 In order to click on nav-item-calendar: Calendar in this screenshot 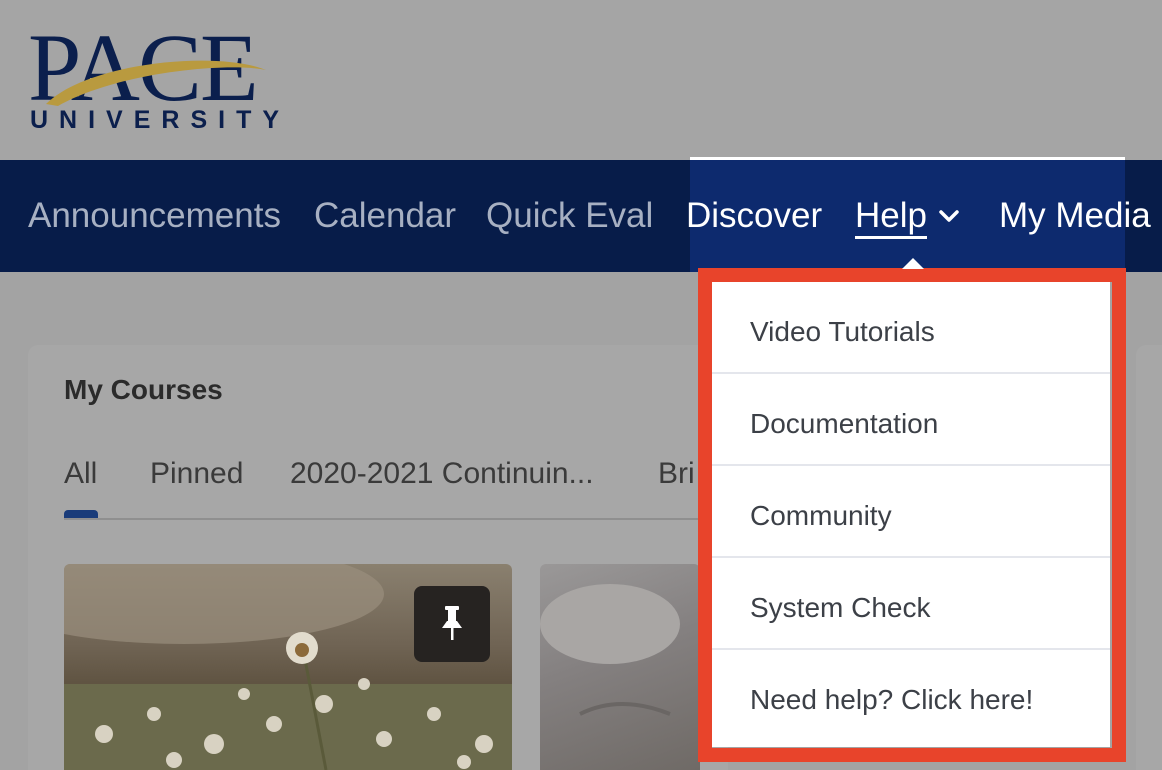, I will do `click(385, 216)`.